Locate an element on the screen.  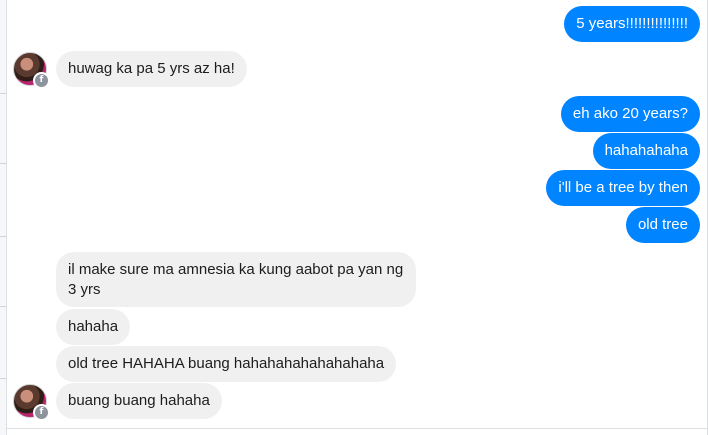
outgoing-message: old tree is located at coordinates (662, 225).